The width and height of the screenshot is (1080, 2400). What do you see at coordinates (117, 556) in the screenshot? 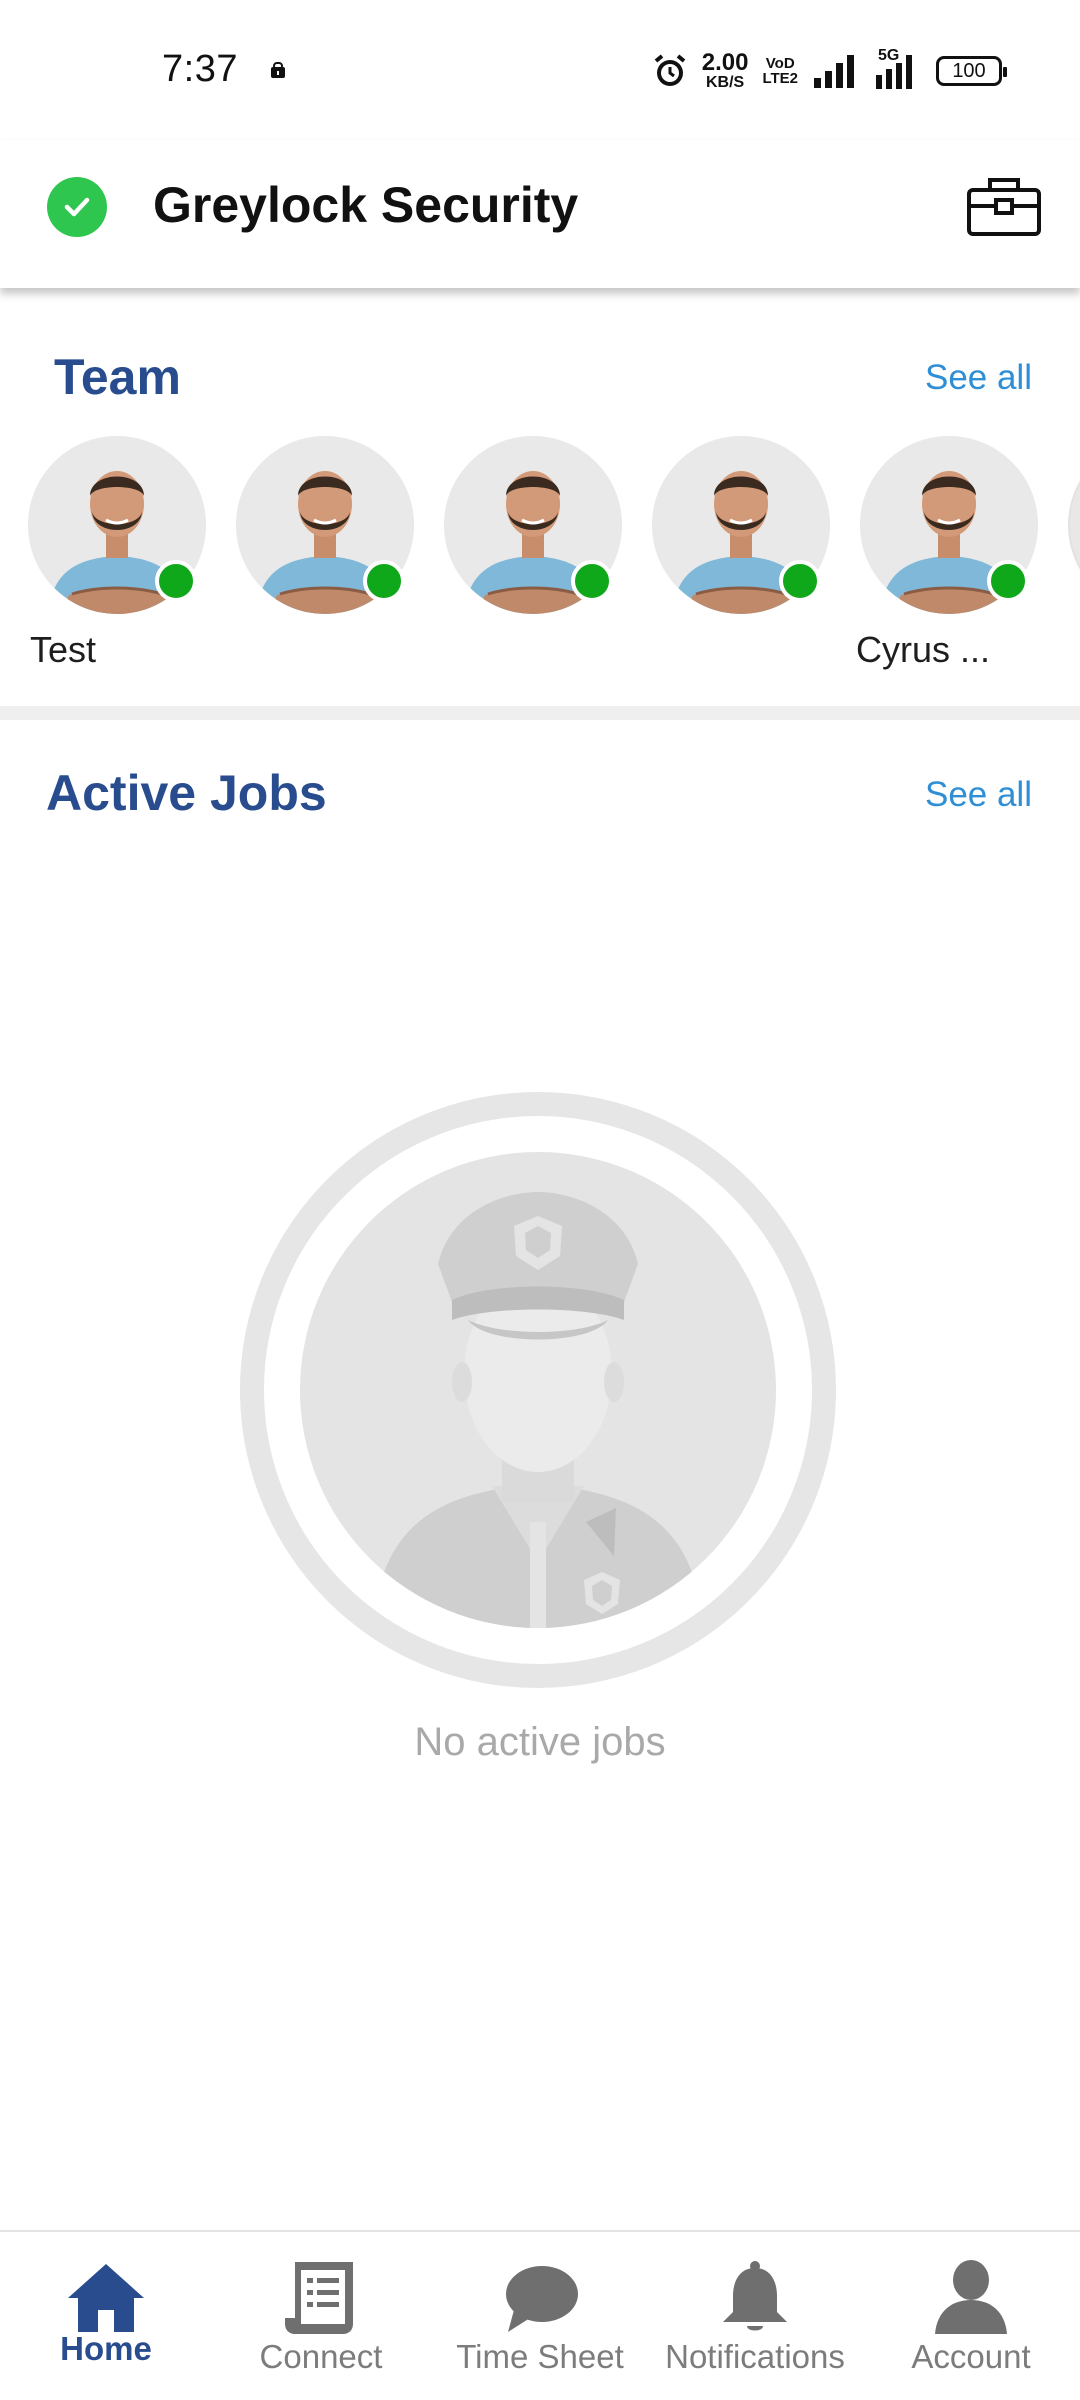
I see `team-member: Test` at bounding box center [117, 556].